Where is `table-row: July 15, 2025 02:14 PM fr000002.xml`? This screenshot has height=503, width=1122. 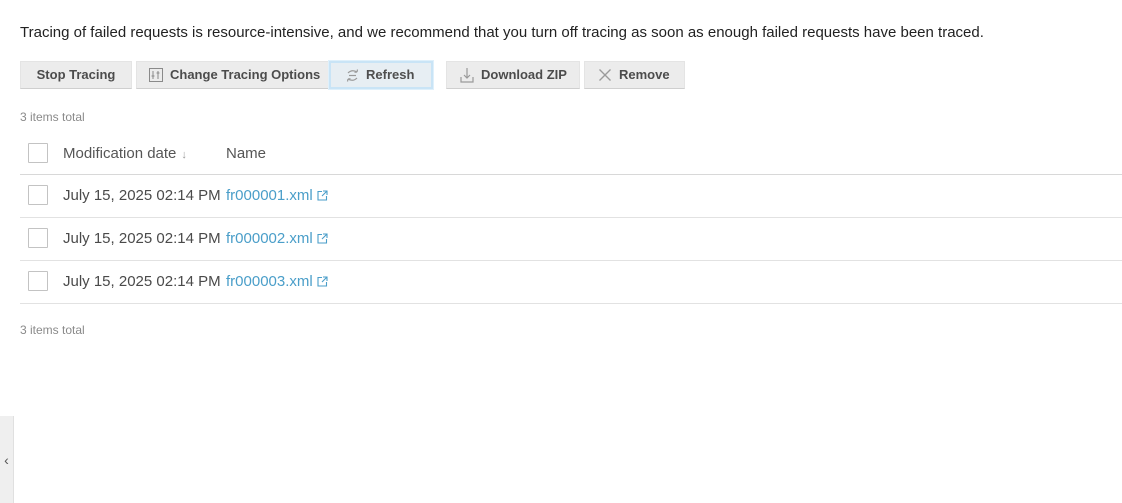
table-row: July 15, 2025 02:14 PM fr000002.xml is located at coordinates (571, 239).